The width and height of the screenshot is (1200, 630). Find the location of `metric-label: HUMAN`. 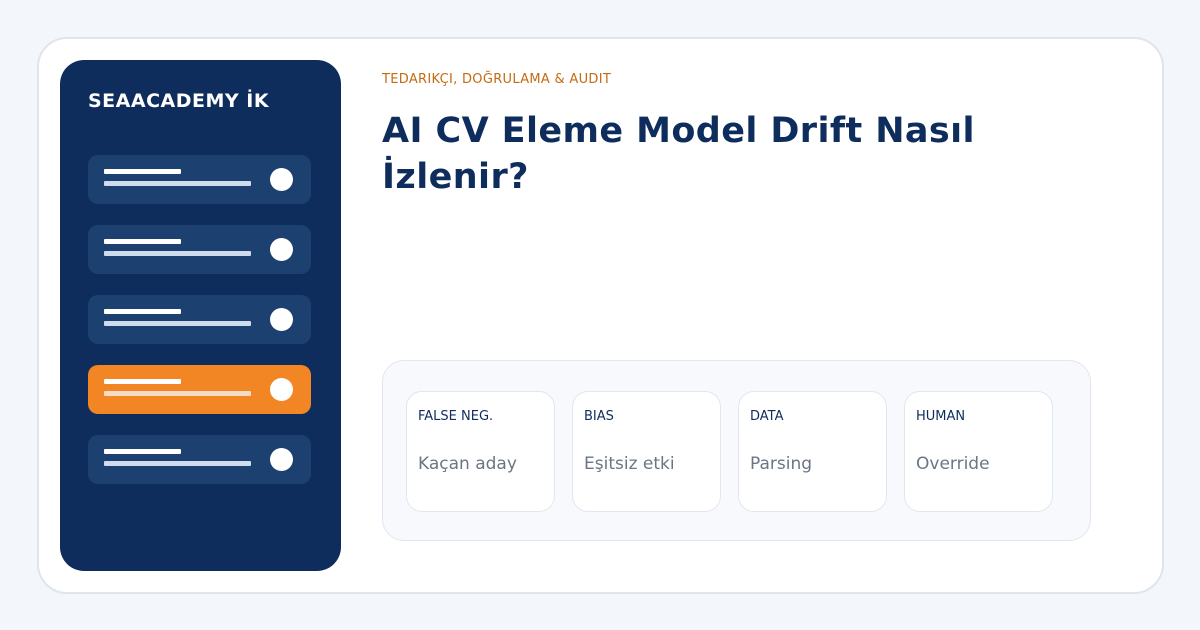

metric-label: HUMAN is located at coordinates (941, 416).